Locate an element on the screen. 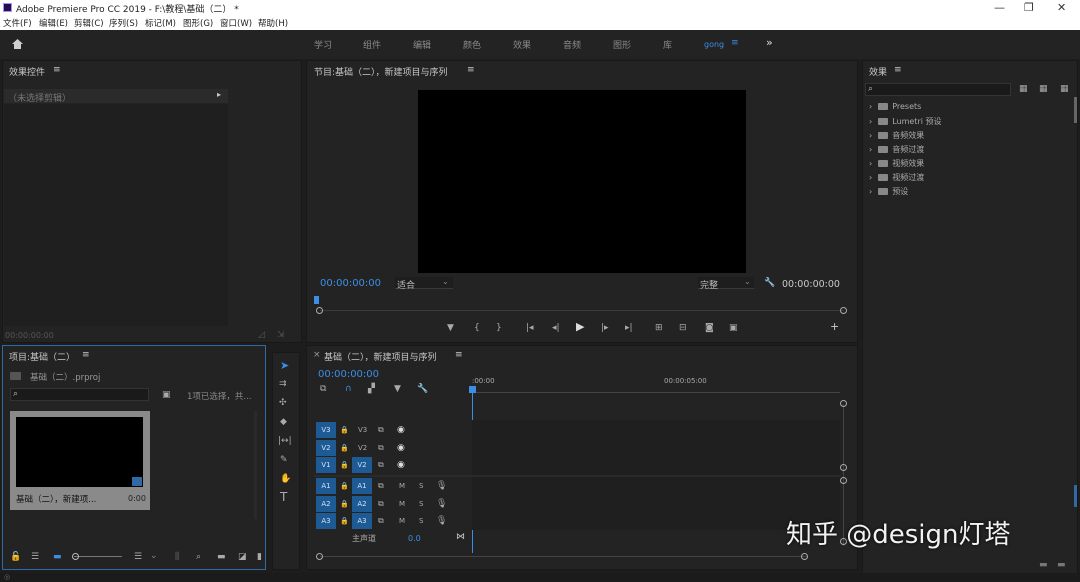 This screenshot has width=1080, height=582. audio-tracks-area is located at coordinates (656, 503).